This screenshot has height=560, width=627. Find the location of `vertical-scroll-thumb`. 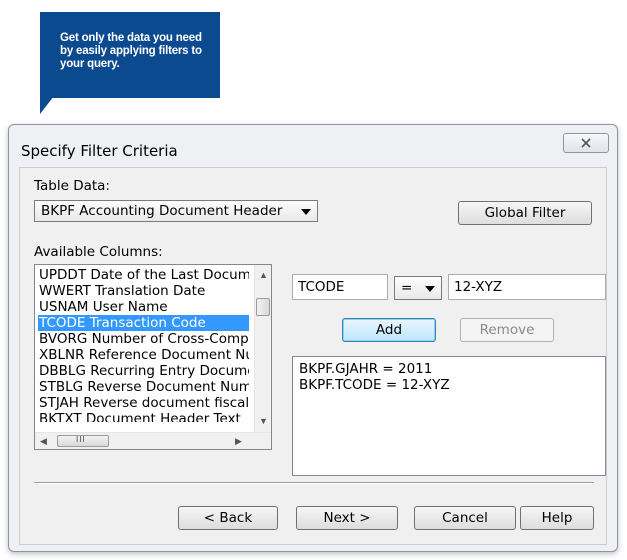

vertical-scroll-thumb is located at coordinates (263, 307).